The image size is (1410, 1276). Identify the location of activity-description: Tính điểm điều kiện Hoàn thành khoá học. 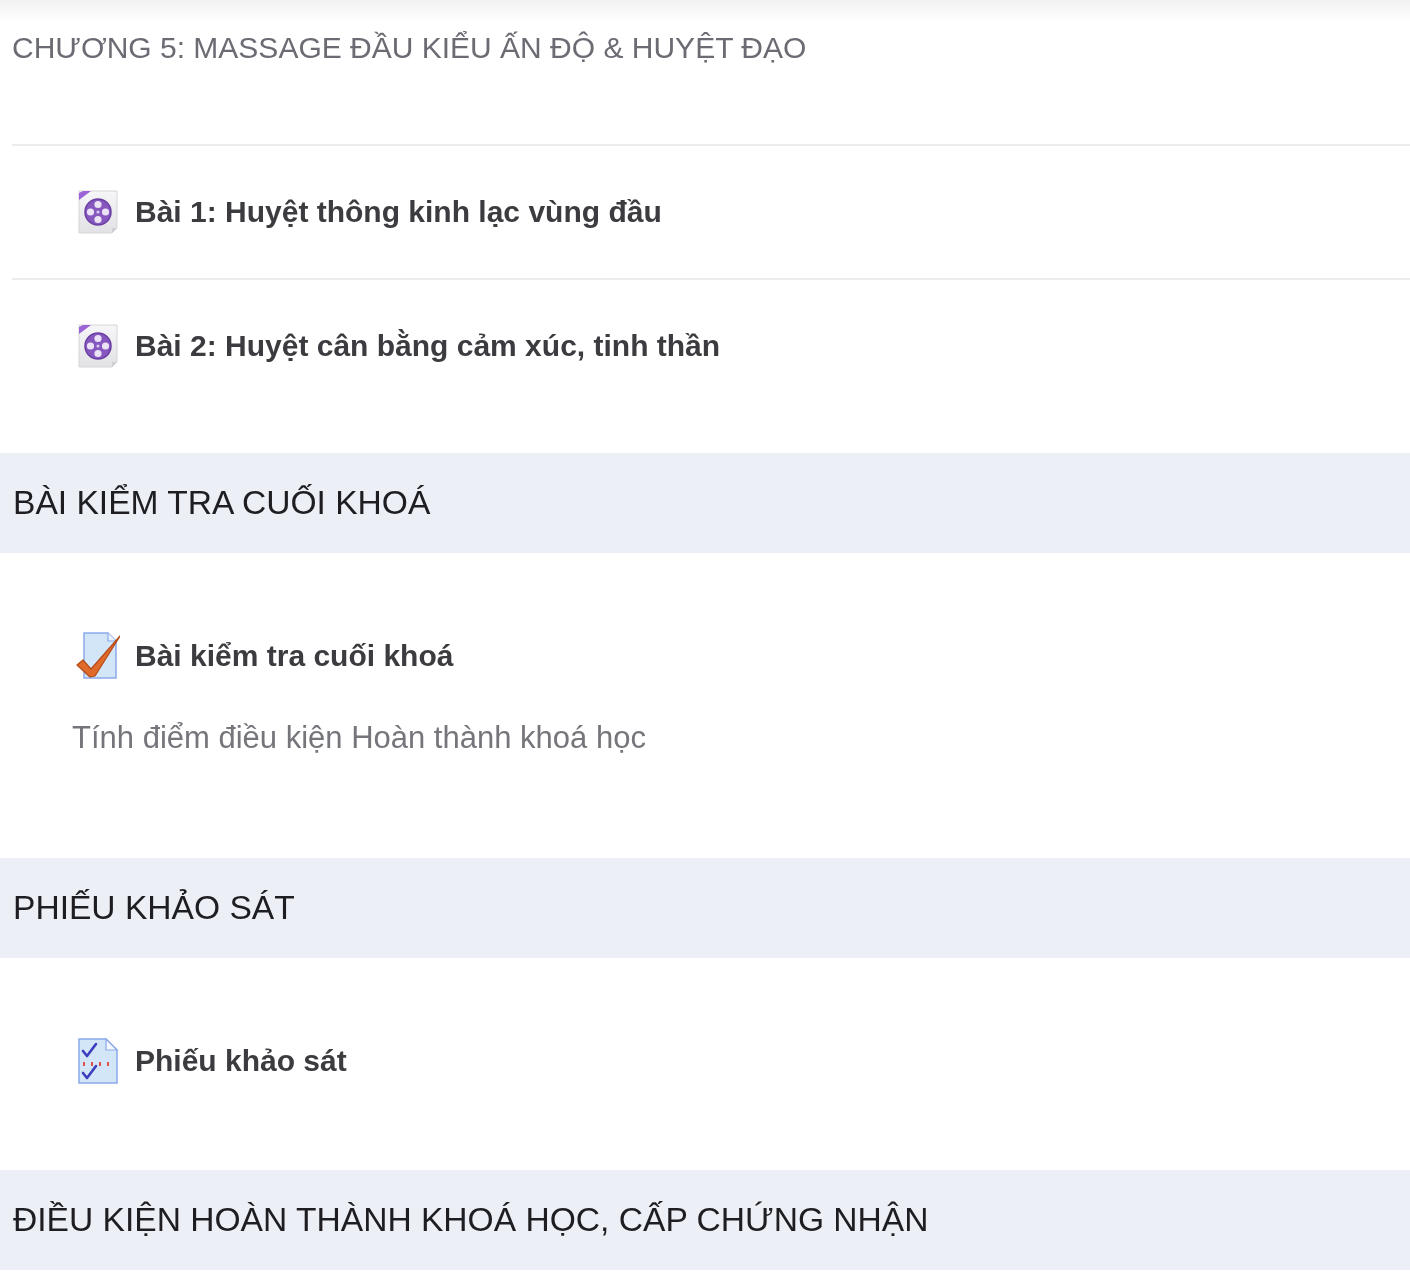
(359, 738).